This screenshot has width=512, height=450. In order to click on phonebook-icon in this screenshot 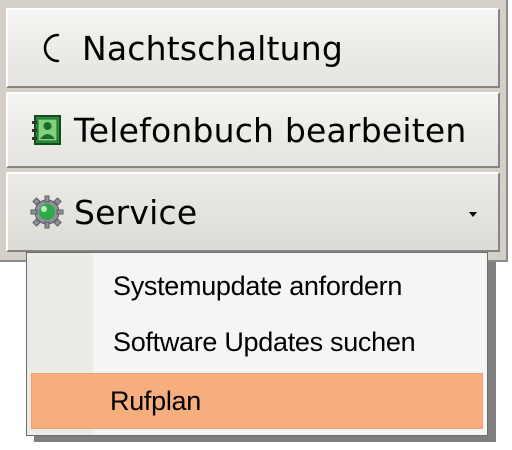, I will do `click(47, 130)`.